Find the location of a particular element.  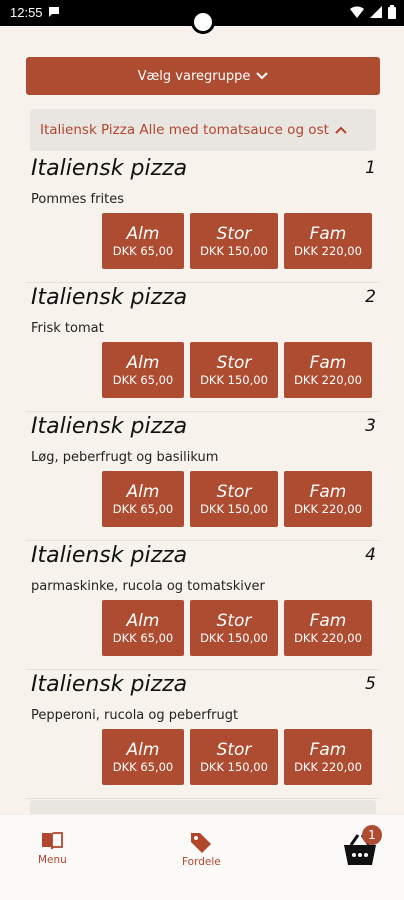

status-bar: 12:55 is located at coordinates (202, 17).